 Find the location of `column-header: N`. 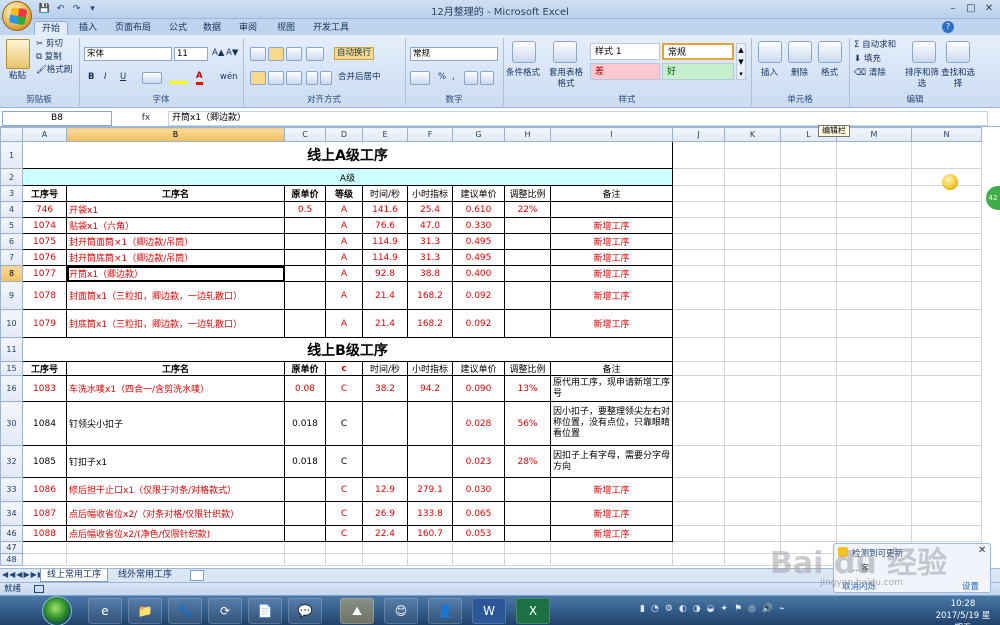

column-header: N is located at coordinates (946, 134).